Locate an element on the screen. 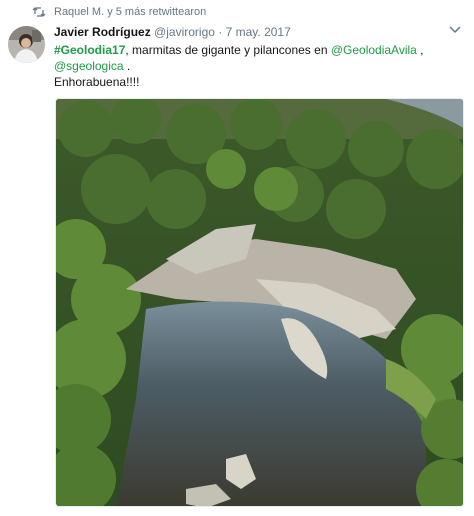  retweet-context-text: Raquel M. y 5 más retwittearon is located at coordinates (130, 12).